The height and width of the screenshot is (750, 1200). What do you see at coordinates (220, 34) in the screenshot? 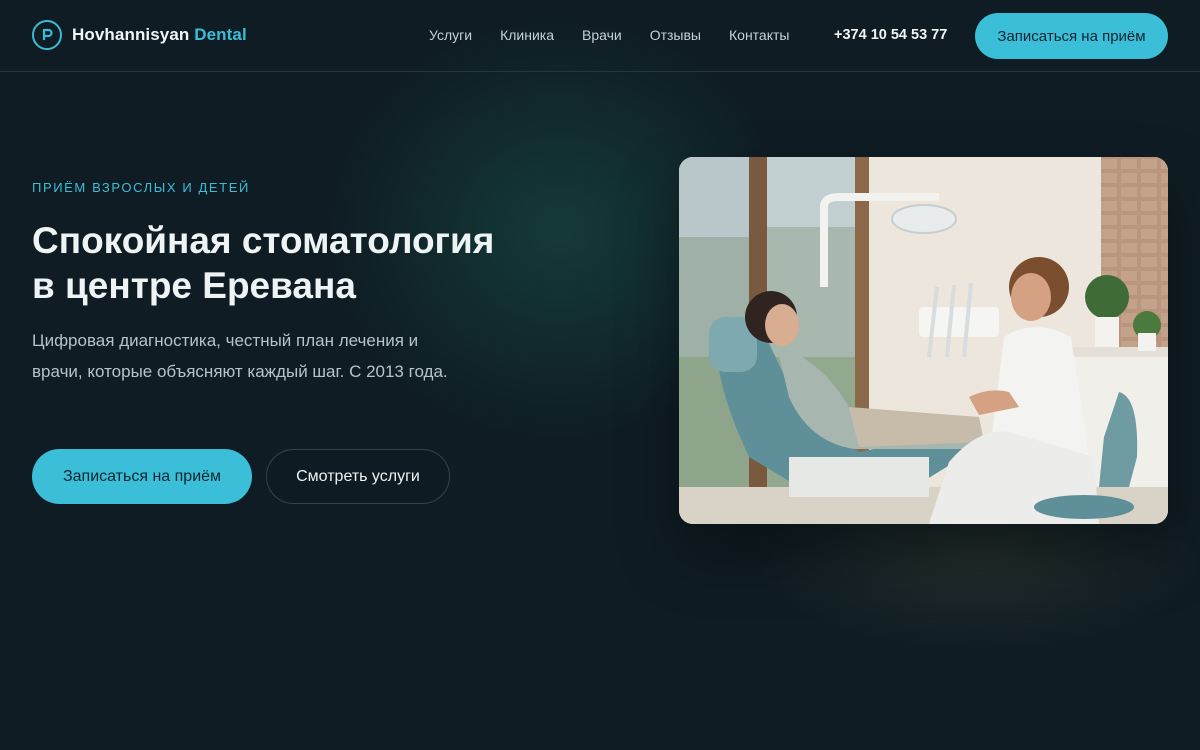
I see `brand-name-accent: Dental` at bounding box center [220, 34].